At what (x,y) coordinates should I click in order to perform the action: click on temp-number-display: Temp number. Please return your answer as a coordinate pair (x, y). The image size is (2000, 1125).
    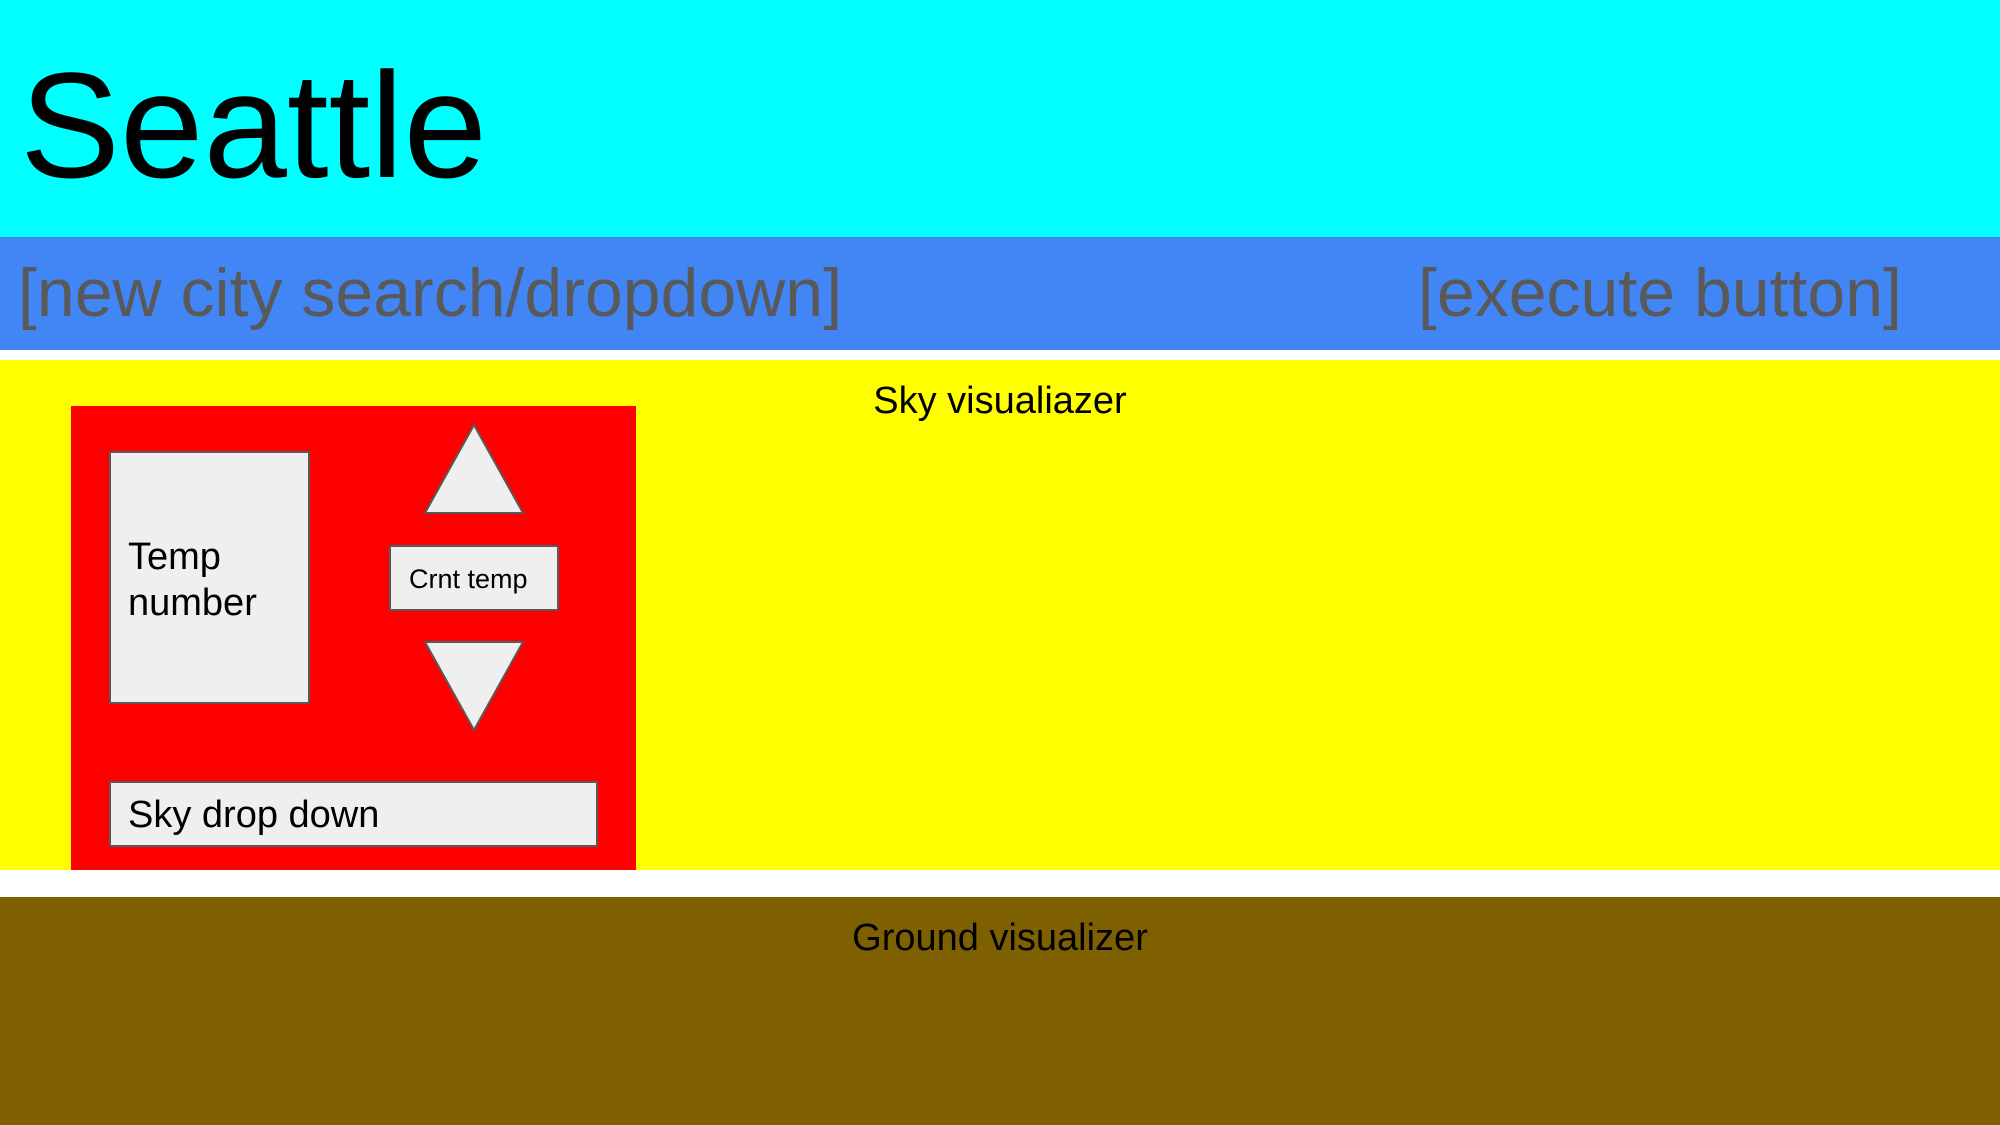
    Looking at the image, I should click on (209, 577).